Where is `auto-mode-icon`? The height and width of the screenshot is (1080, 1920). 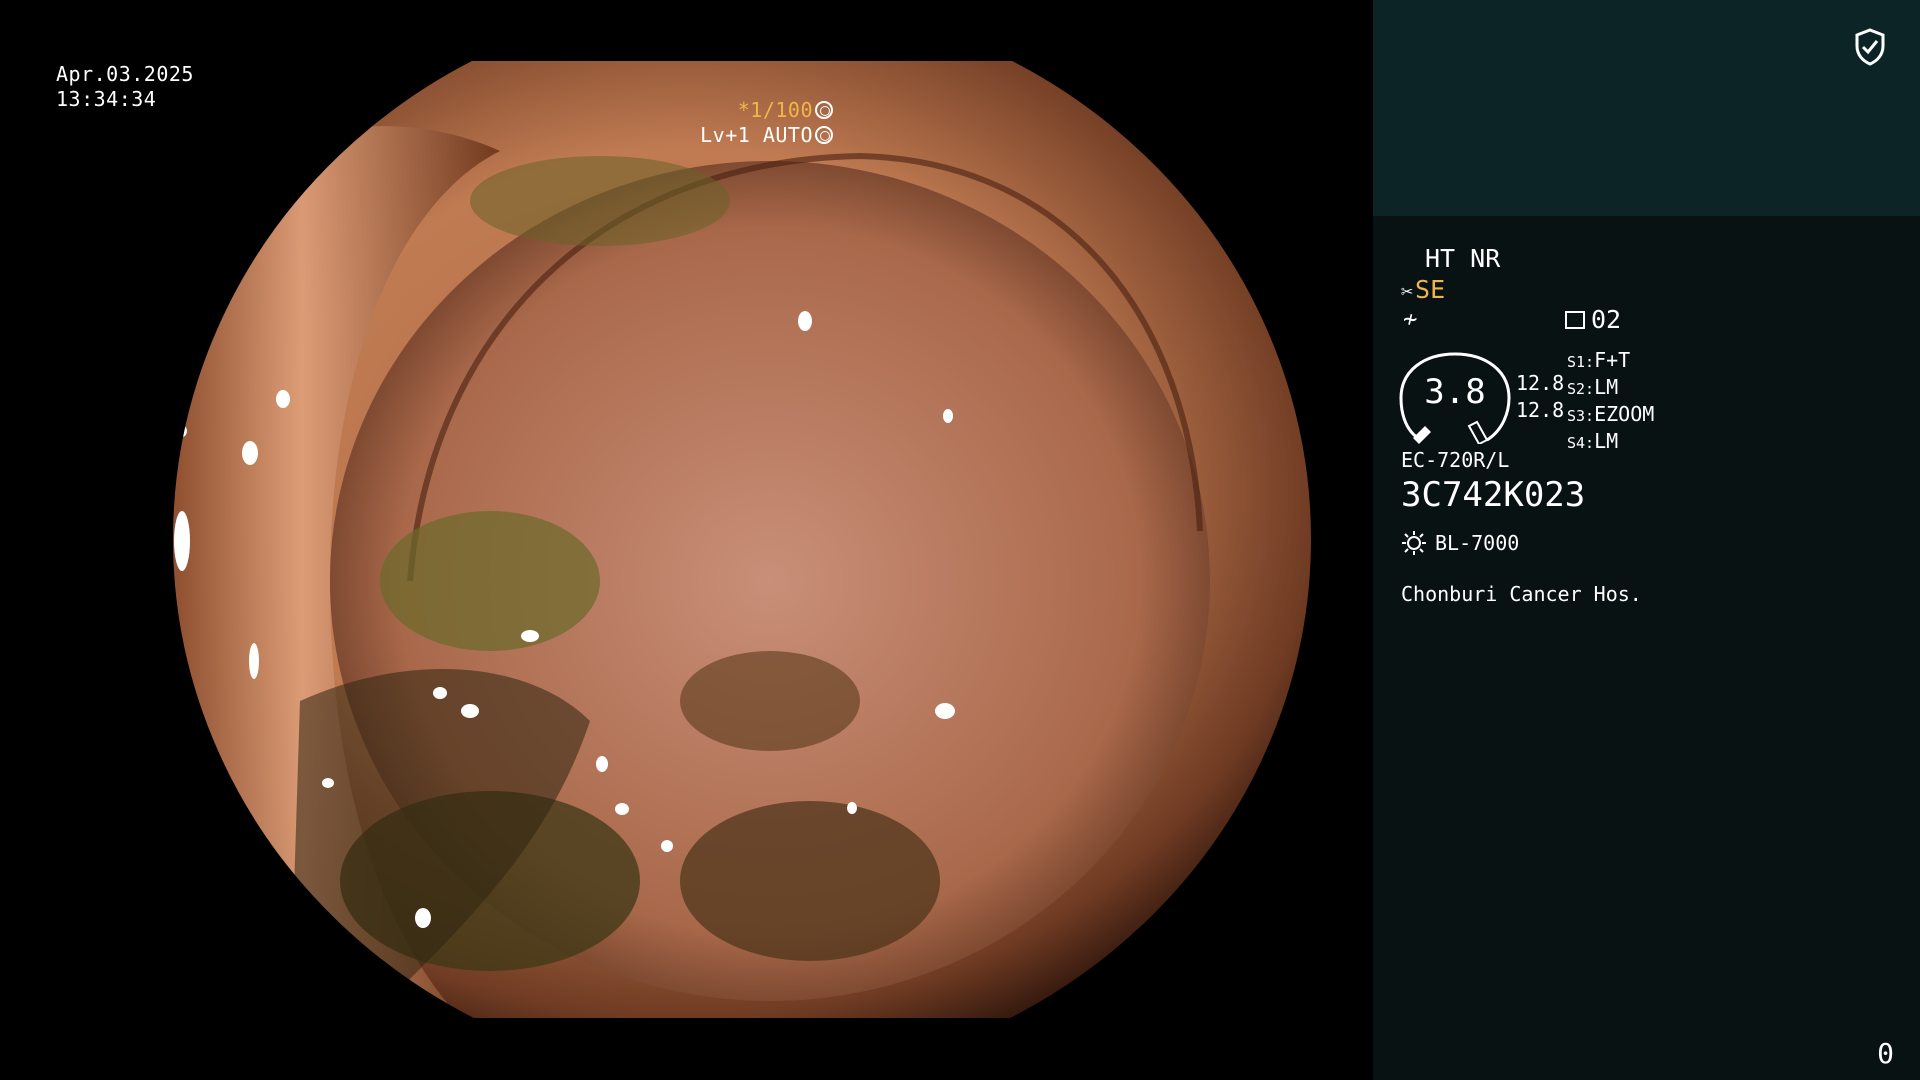
auto-mode-icon is located at coordinates (824, 135).